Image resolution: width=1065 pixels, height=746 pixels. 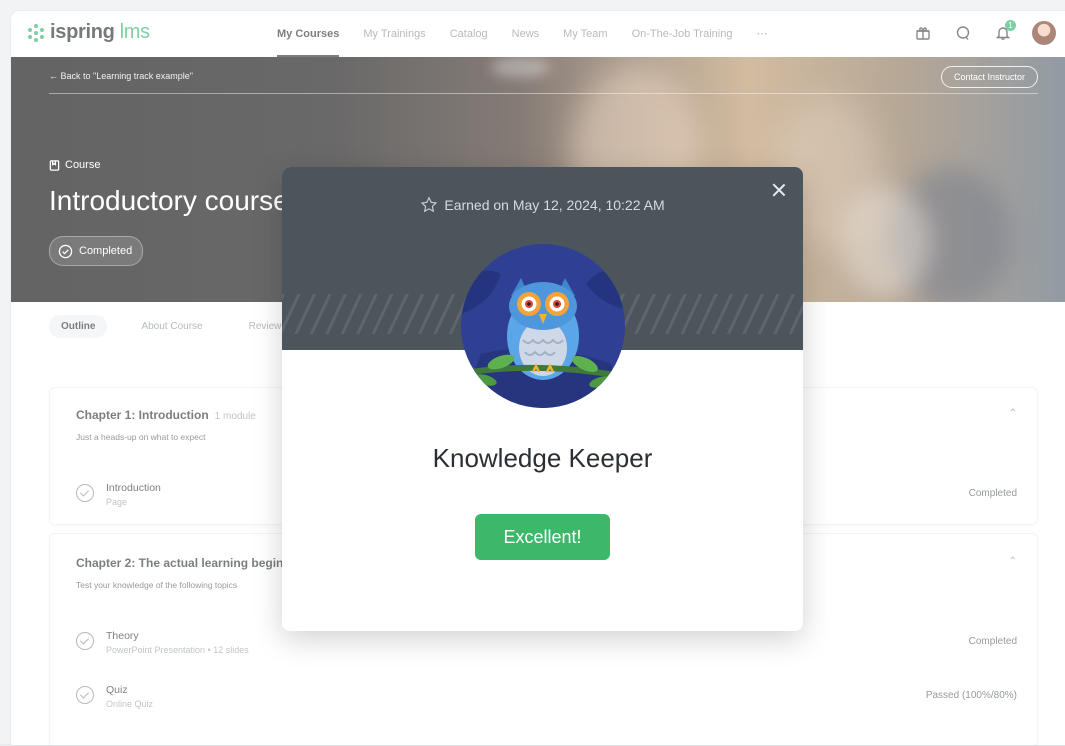 I want to click on star-icon, so click(x=429, y=204).